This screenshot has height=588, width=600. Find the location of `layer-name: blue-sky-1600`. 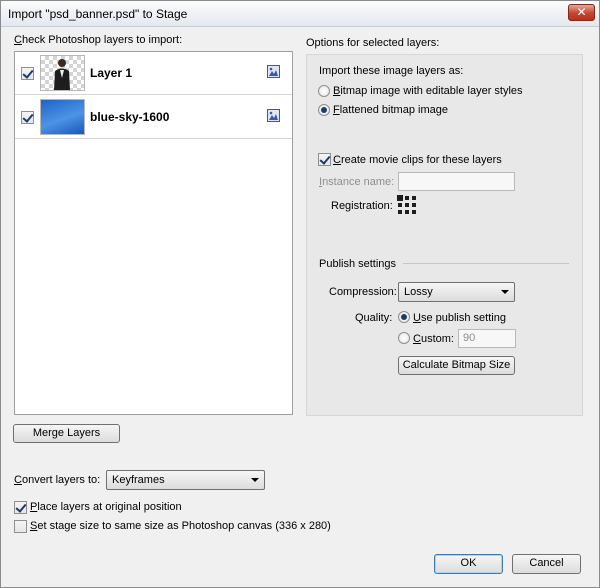

layer-name: blue-sky-1600 is located at coordinates (130, 117).